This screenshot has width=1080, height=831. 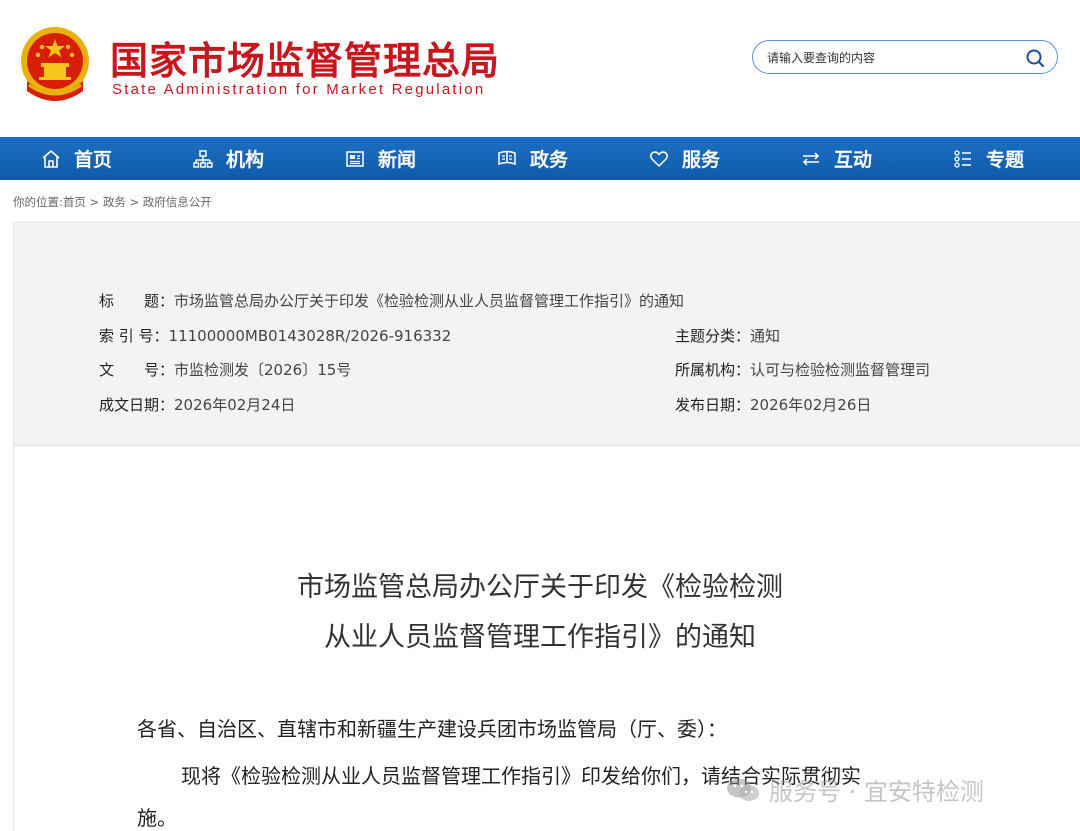 What do you see at coordinates (659, 159) in the screenshot?
I see `heart-icon` at bounding box center [659, 159].